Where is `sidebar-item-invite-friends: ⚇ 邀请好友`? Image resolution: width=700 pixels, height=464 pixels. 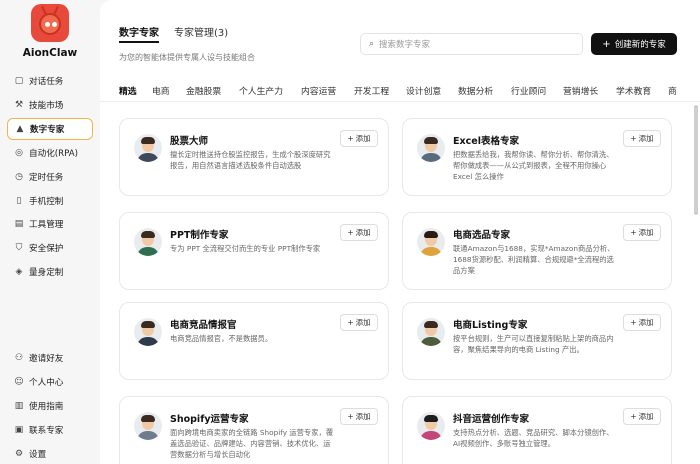 sidebar-item-invite-friends: ⚇ 邀请好友 is located at coordinates (50, 358).